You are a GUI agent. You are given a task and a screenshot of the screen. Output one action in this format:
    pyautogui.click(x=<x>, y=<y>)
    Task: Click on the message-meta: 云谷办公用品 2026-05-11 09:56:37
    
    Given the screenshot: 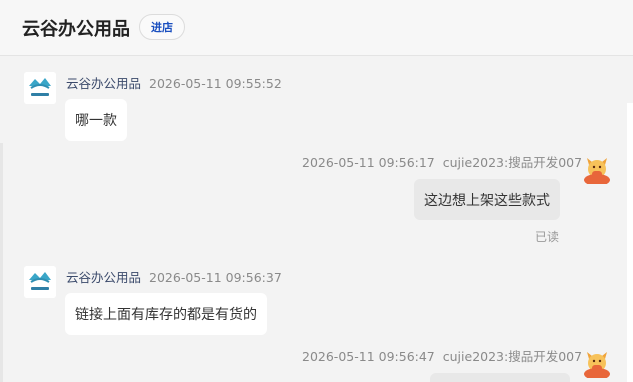 What is the action you would take?
    pyautogui.click(x=174, y=276)
    